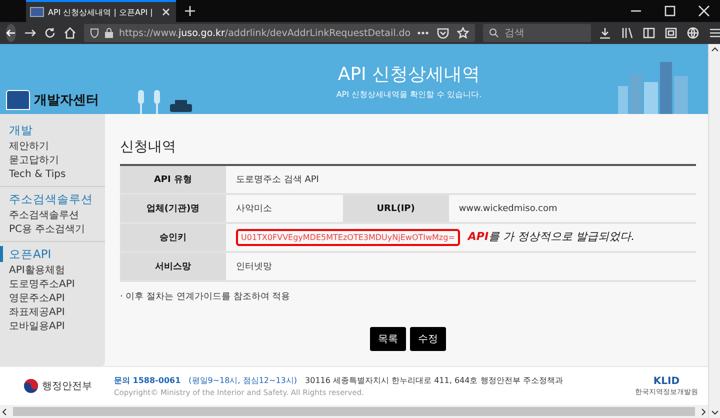 This screenshot has width=720, height=418. What do you see at coordinates (428, 339) in the screenshot?
I see `action-button: 수정` at bounding box center [428, 339].